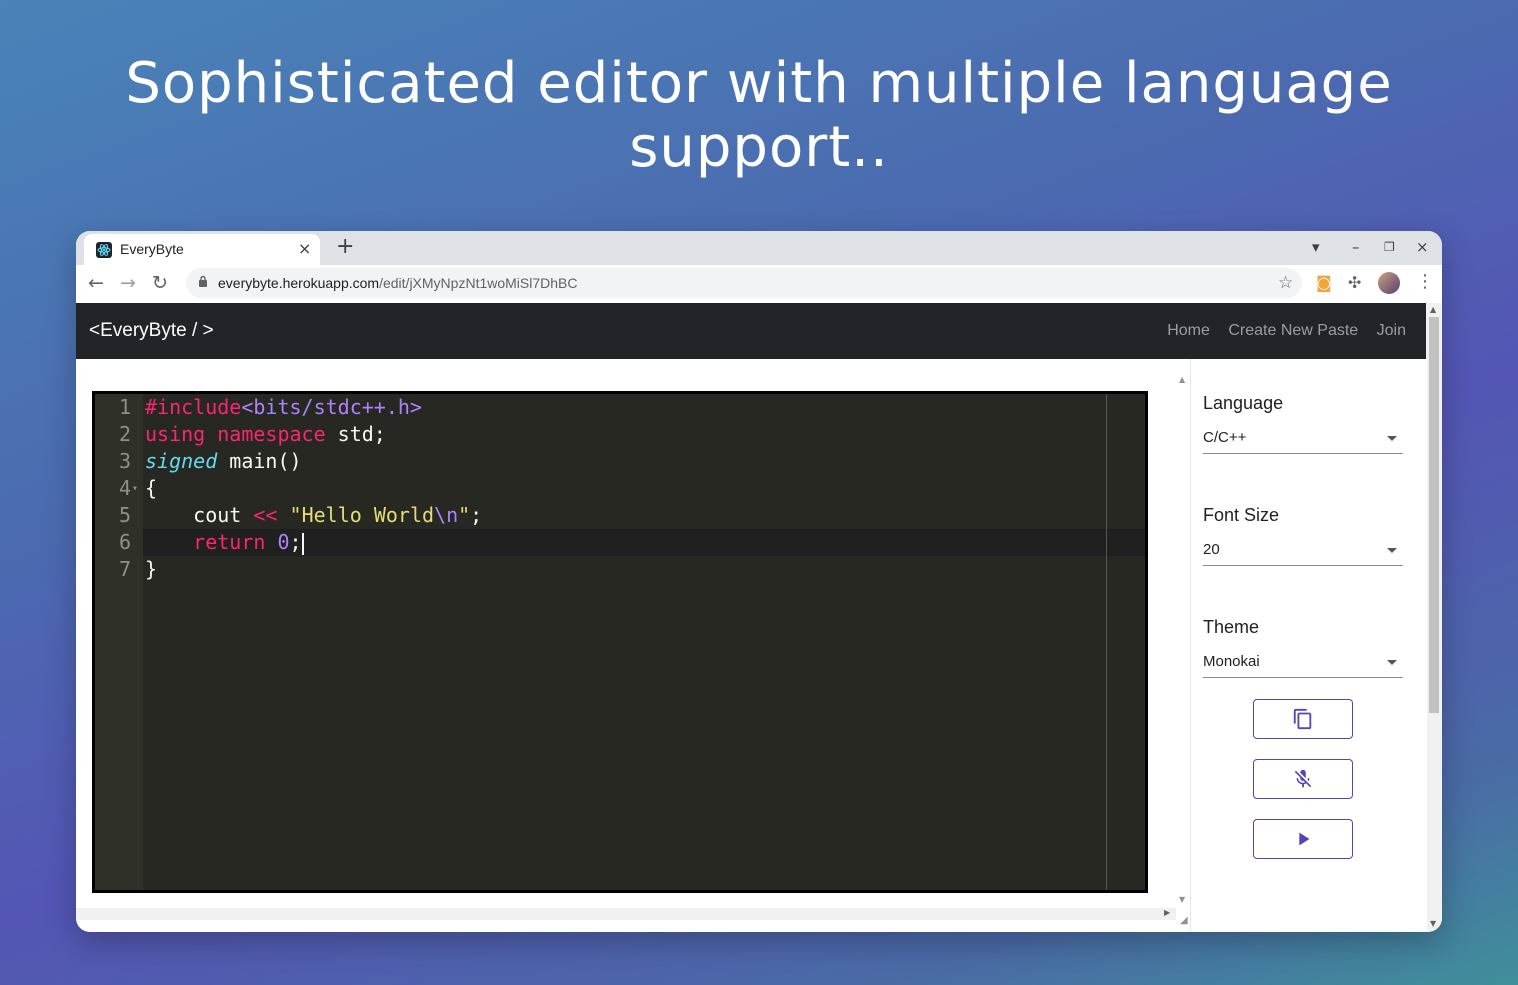 Image resolution: width=1518 pixels, height=985 pixels. Describe the element at coordinates (96, 283) in the screenshot. I see `back-icon: ←` at that location.